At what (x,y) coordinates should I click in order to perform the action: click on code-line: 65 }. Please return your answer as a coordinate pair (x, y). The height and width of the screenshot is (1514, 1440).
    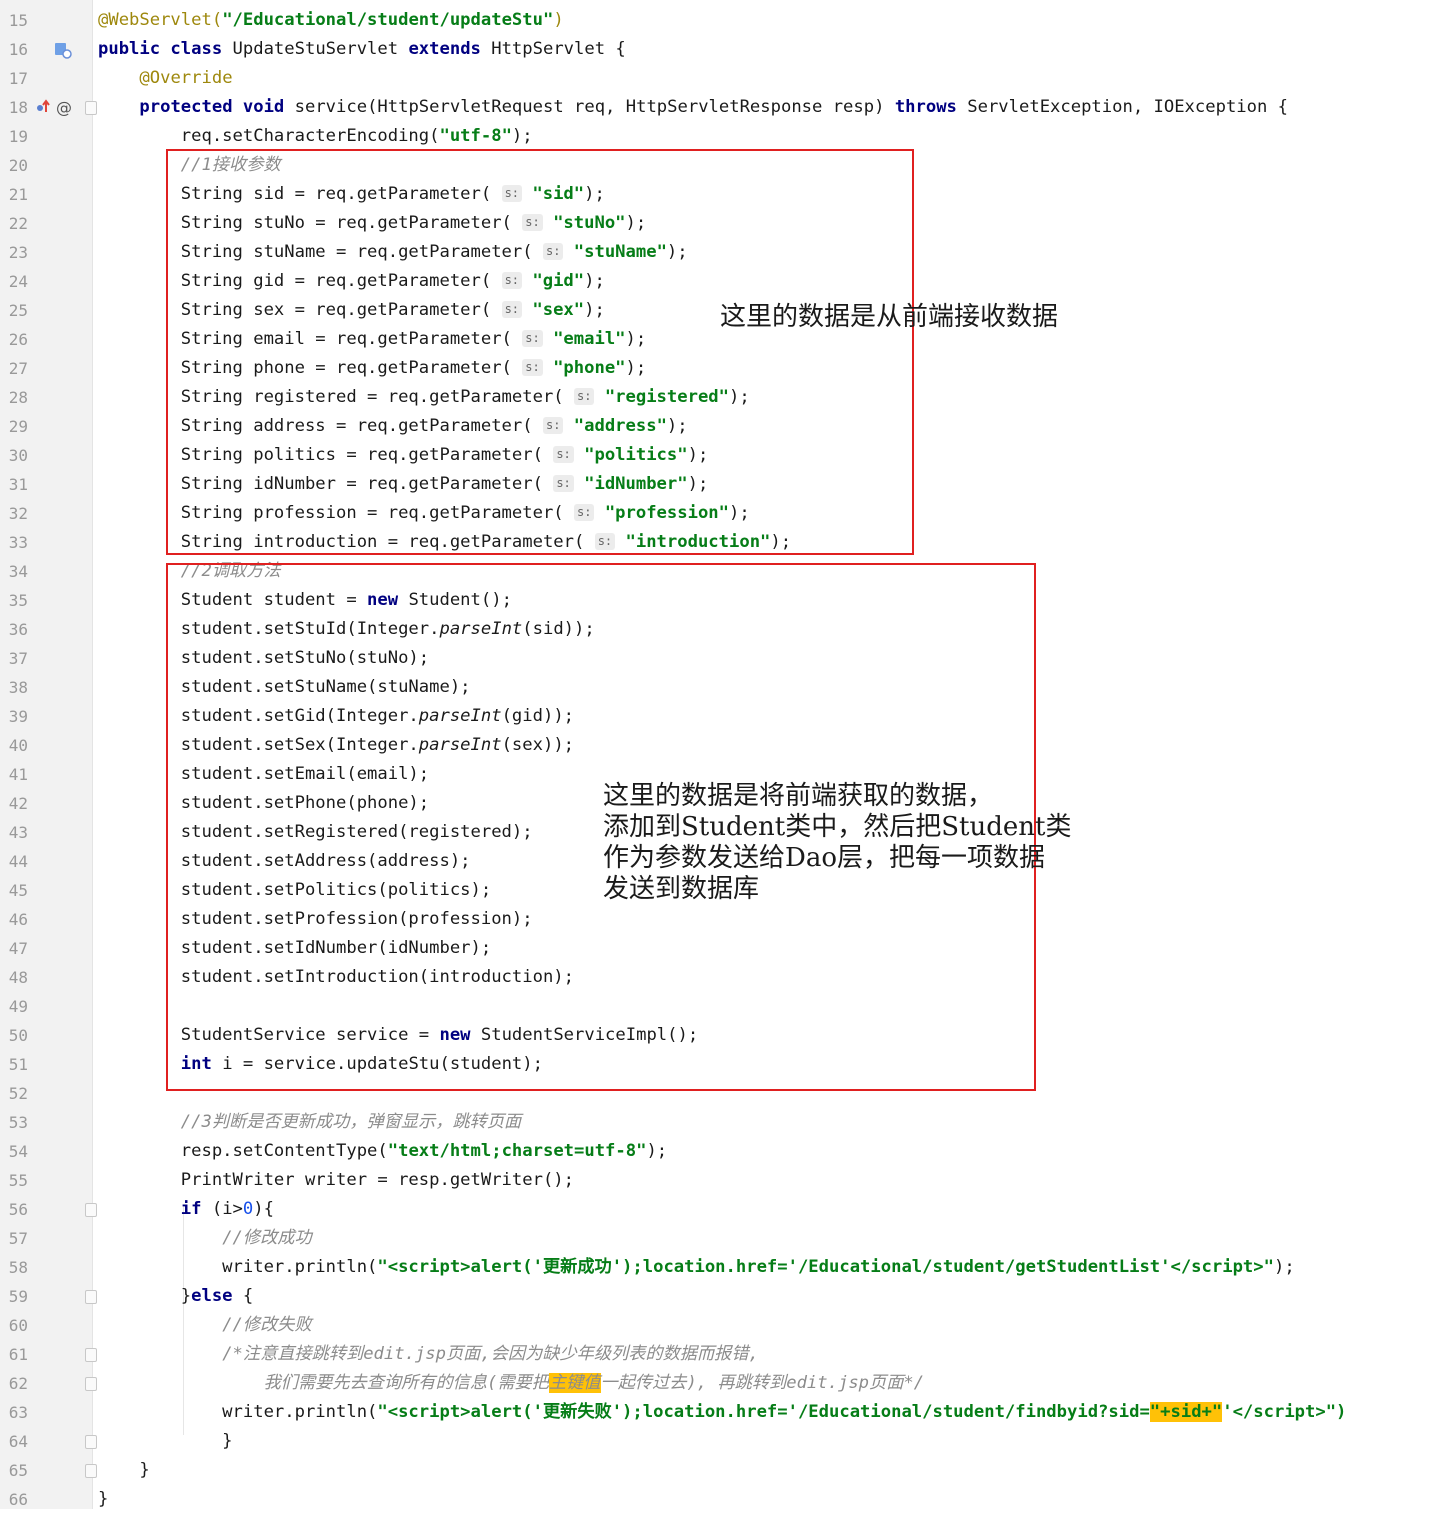
    Looking at the image, I should click on (720, 1470).